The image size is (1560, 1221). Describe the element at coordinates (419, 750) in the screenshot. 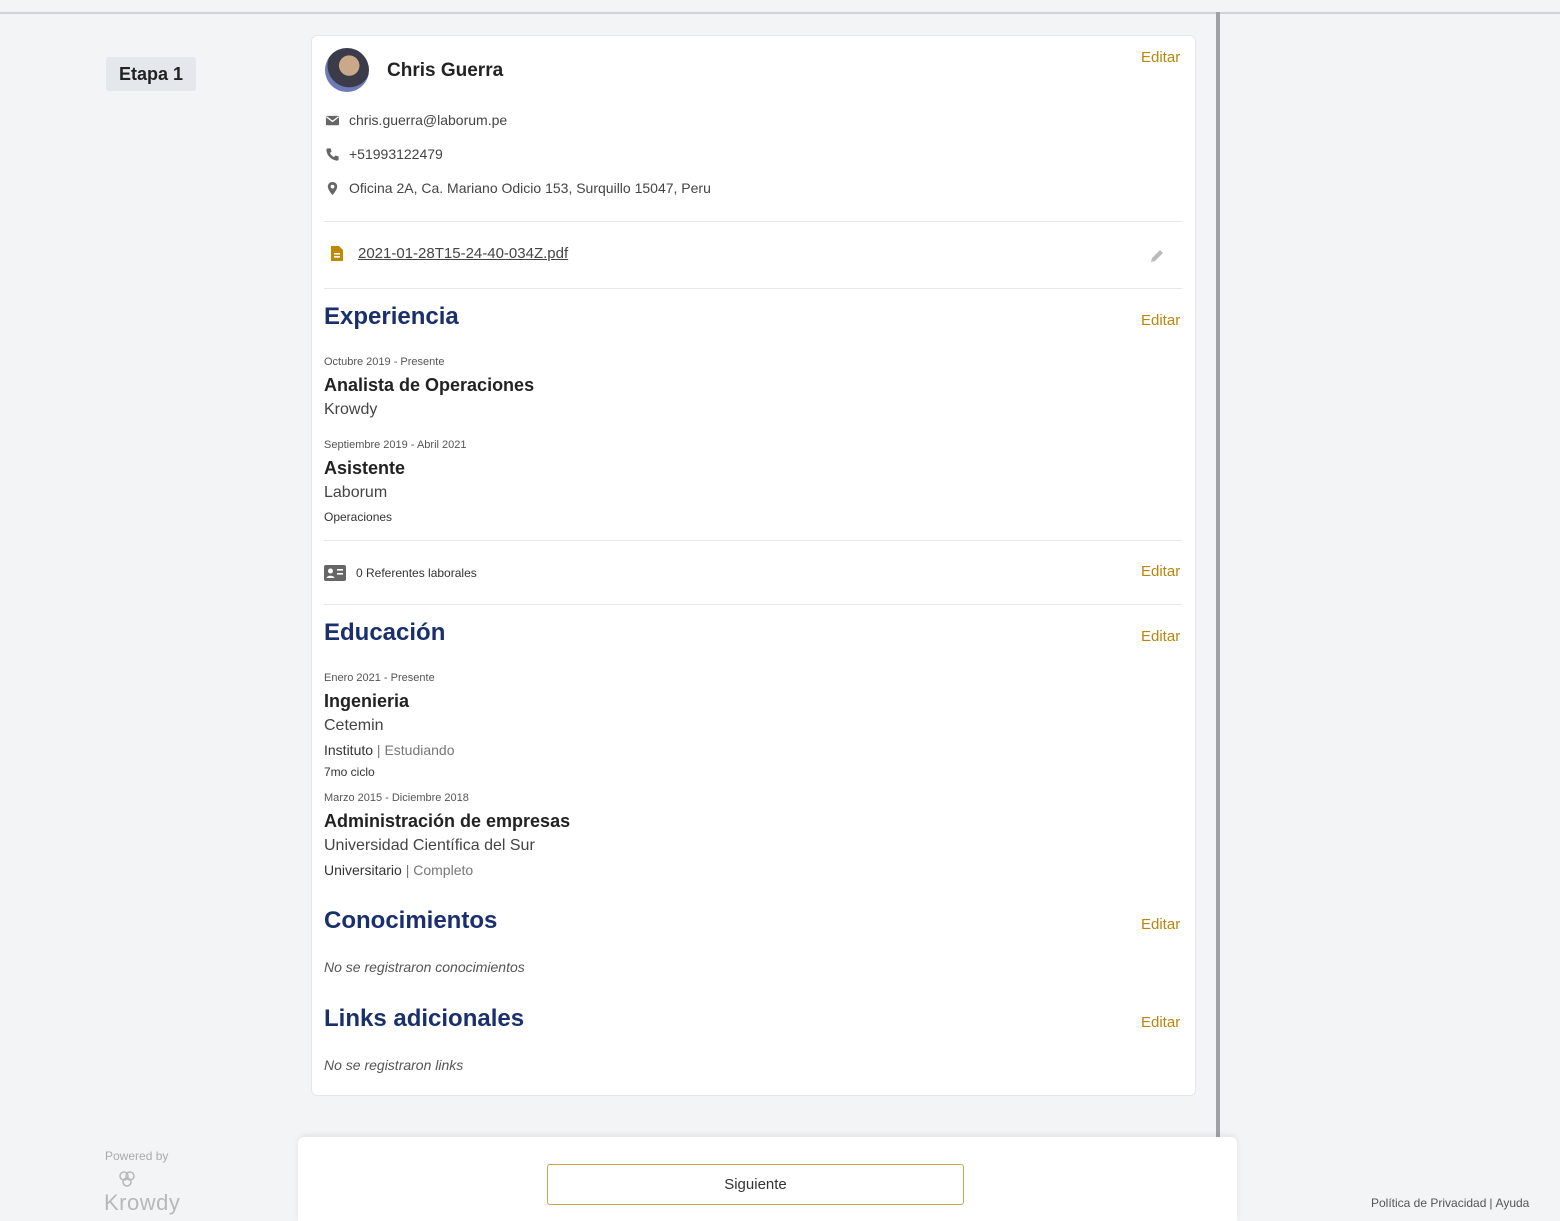

I see `education-status: Estudiando` at that location.